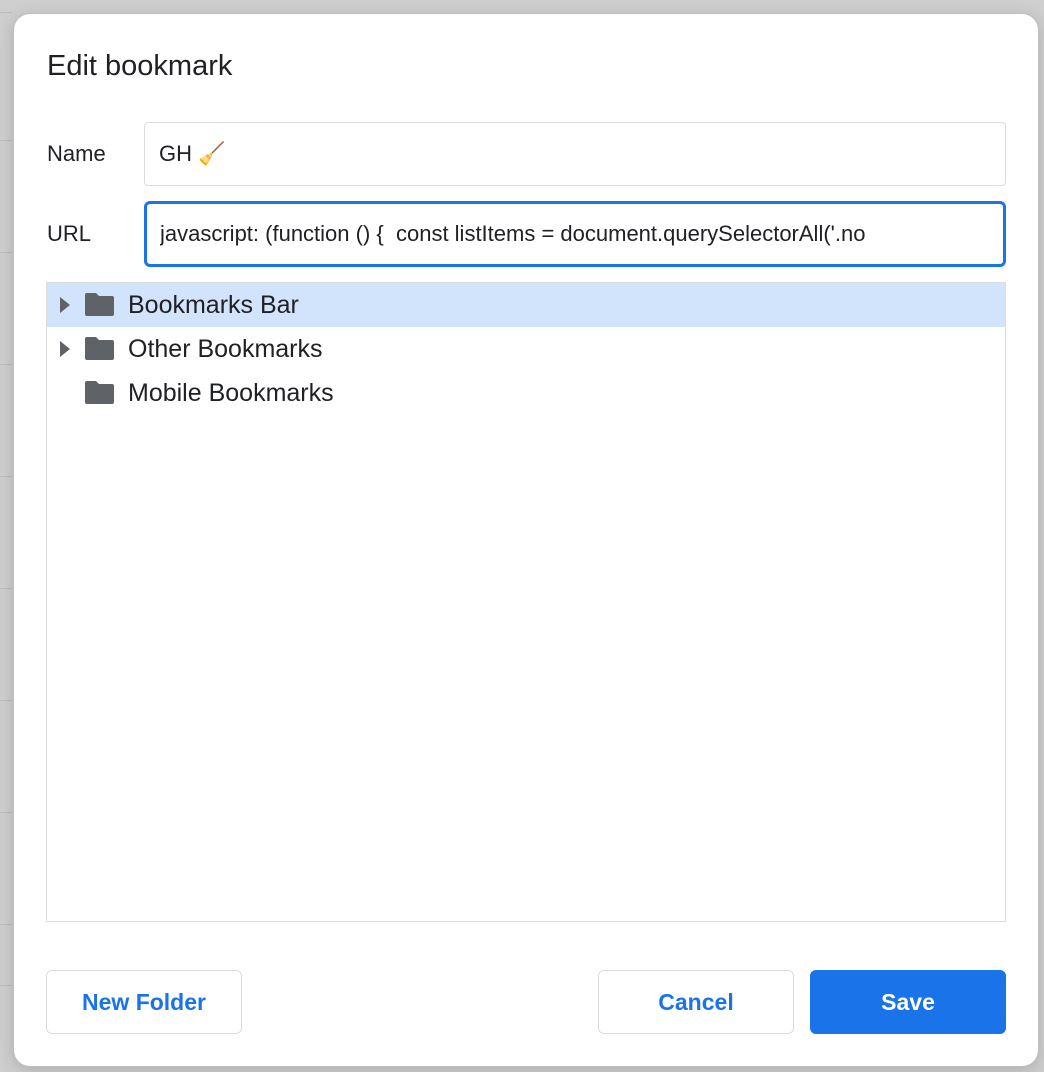 The height and width of the screenshot is (1072, 1044). I want to click on folder-item-bookmarks-bar: Bookmarks Bar, so click(526, 305).